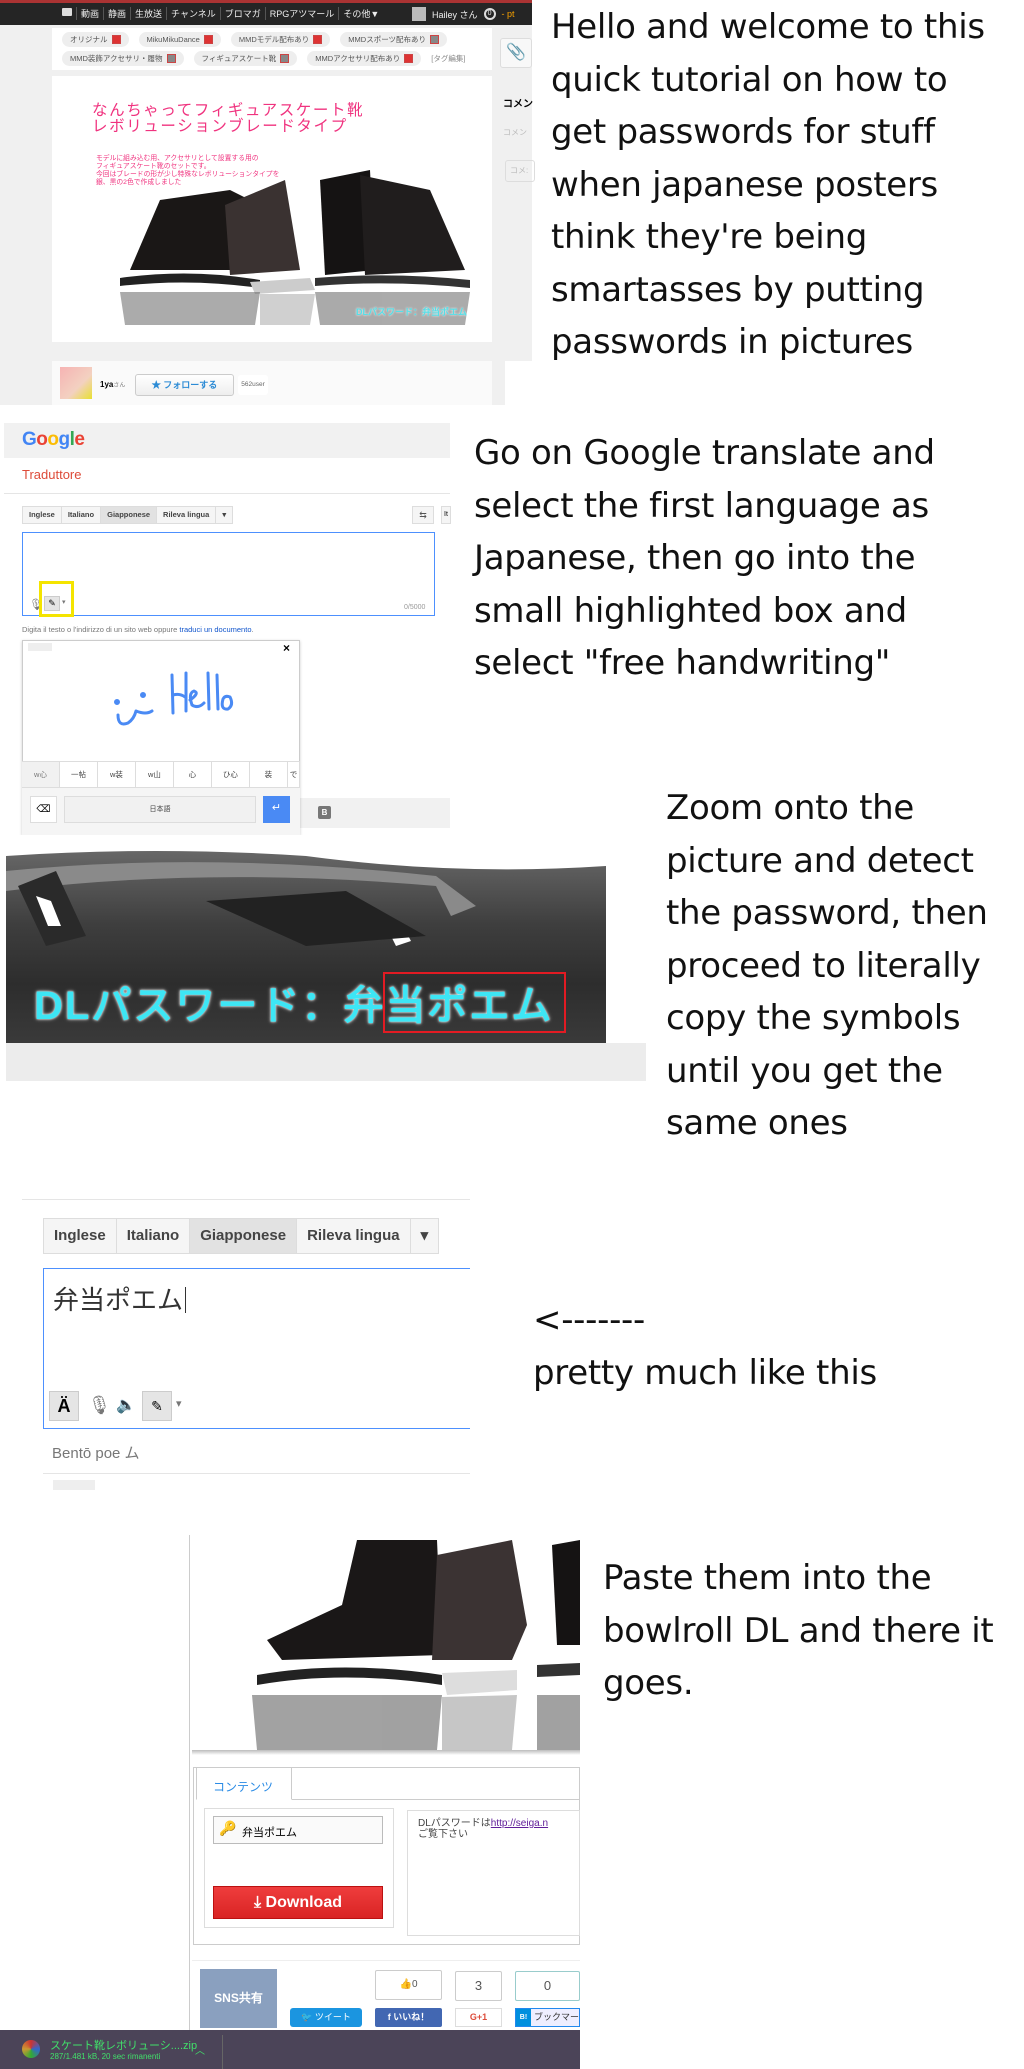 The width and height of the screenshot is (1024, 2069). I want to click on description-text: DLパスワードはhttp://seiga.n ご覧下さい, so click(483, 1829).